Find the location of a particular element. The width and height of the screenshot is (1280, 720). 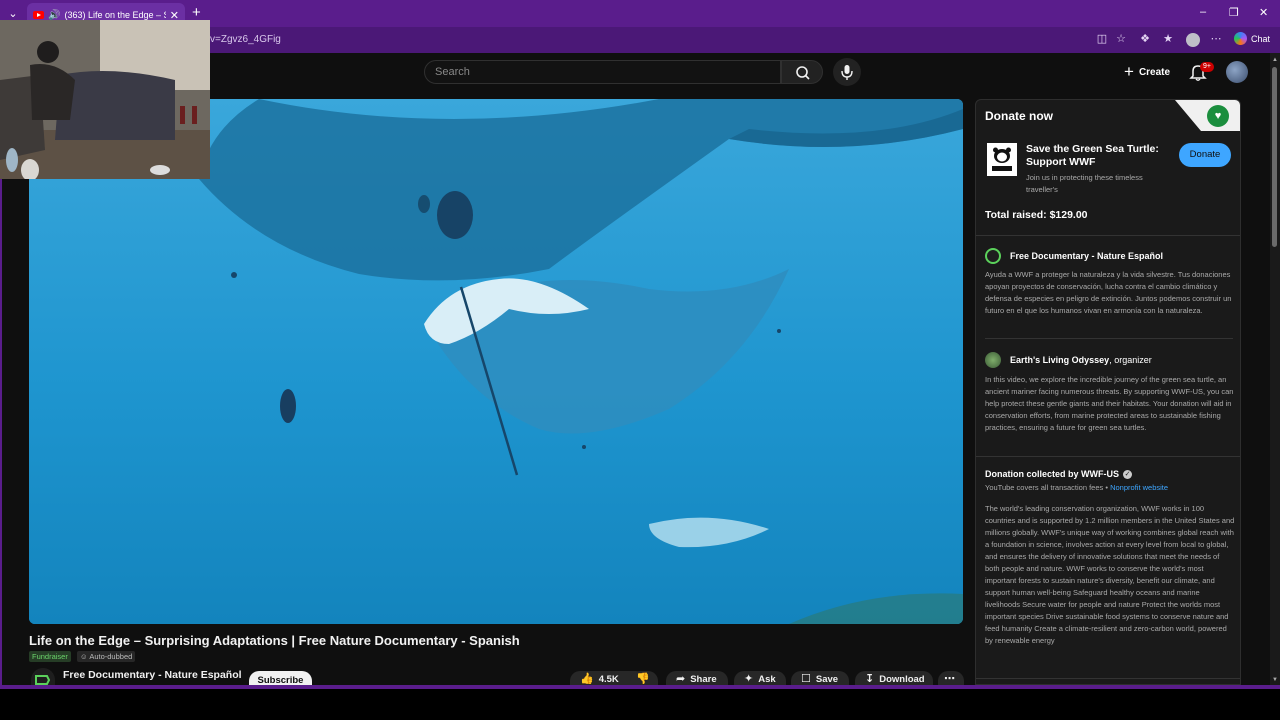

donate-button: Donate is located at coordinates (1205, 155).